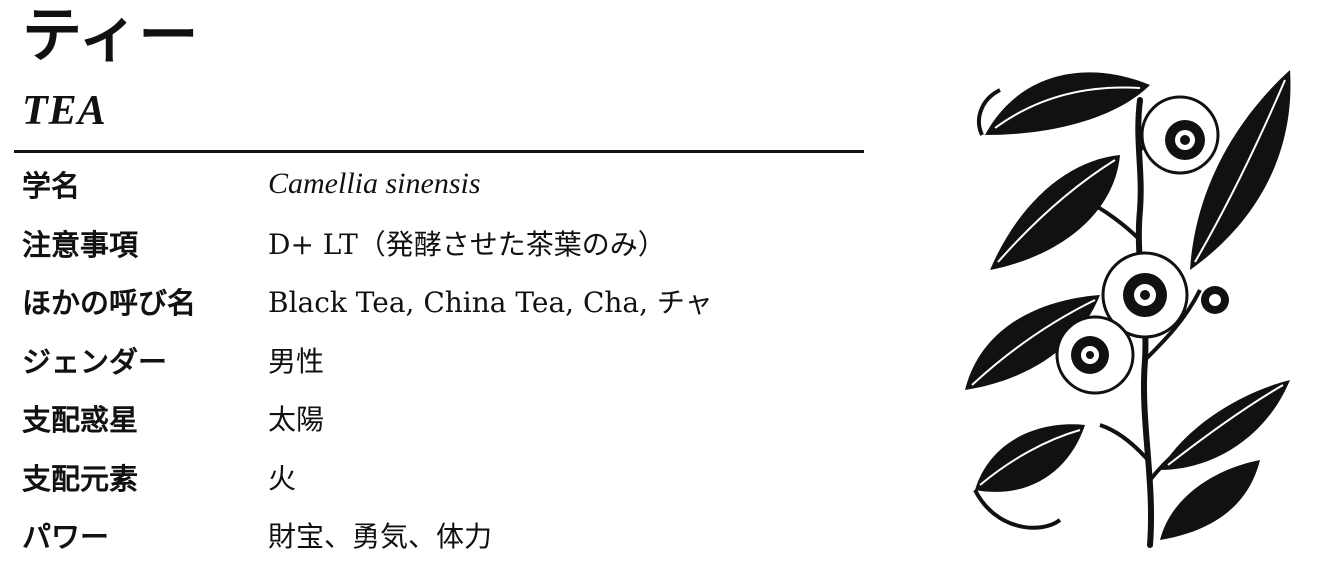 The width and height of the screenshot is (1318, 586). Describe the element at coordinates (51, 186) in the screenshot. I see `row-label: 学名` at that location.